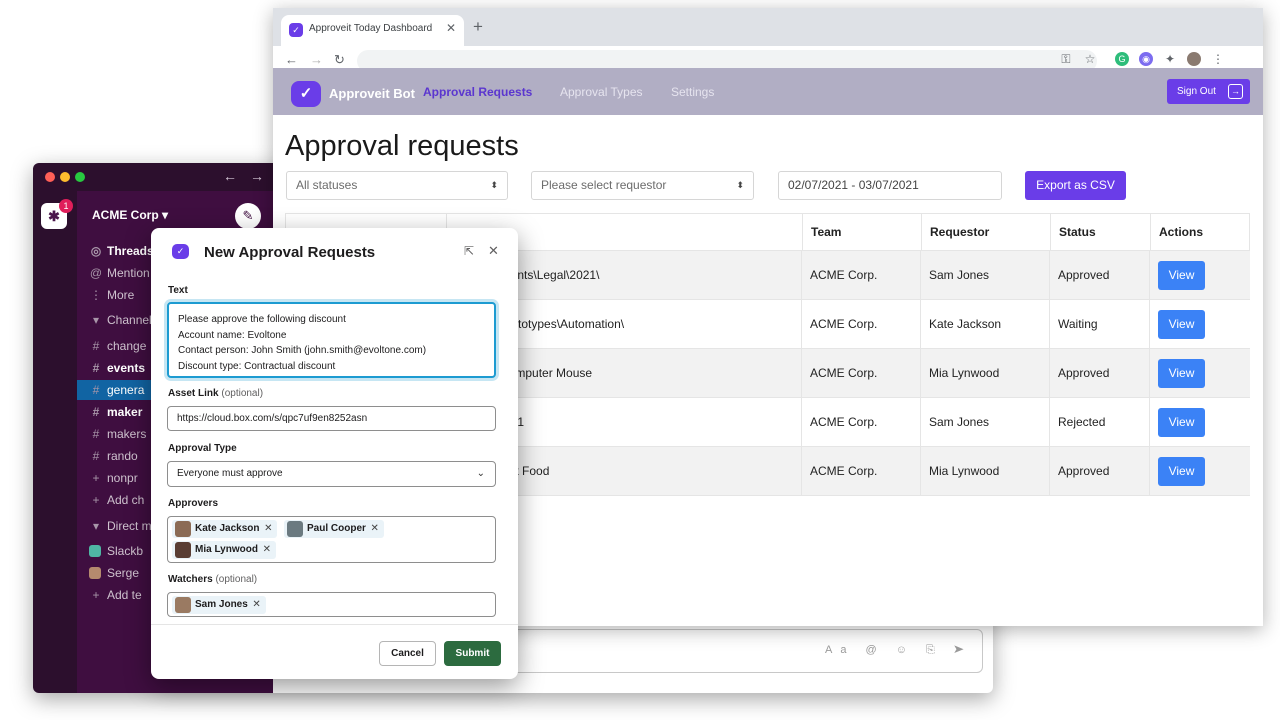  What do you see at coordinates (50, 177) in the screenshot?
I see `close-window-icon` at bounding box center [50, 177].